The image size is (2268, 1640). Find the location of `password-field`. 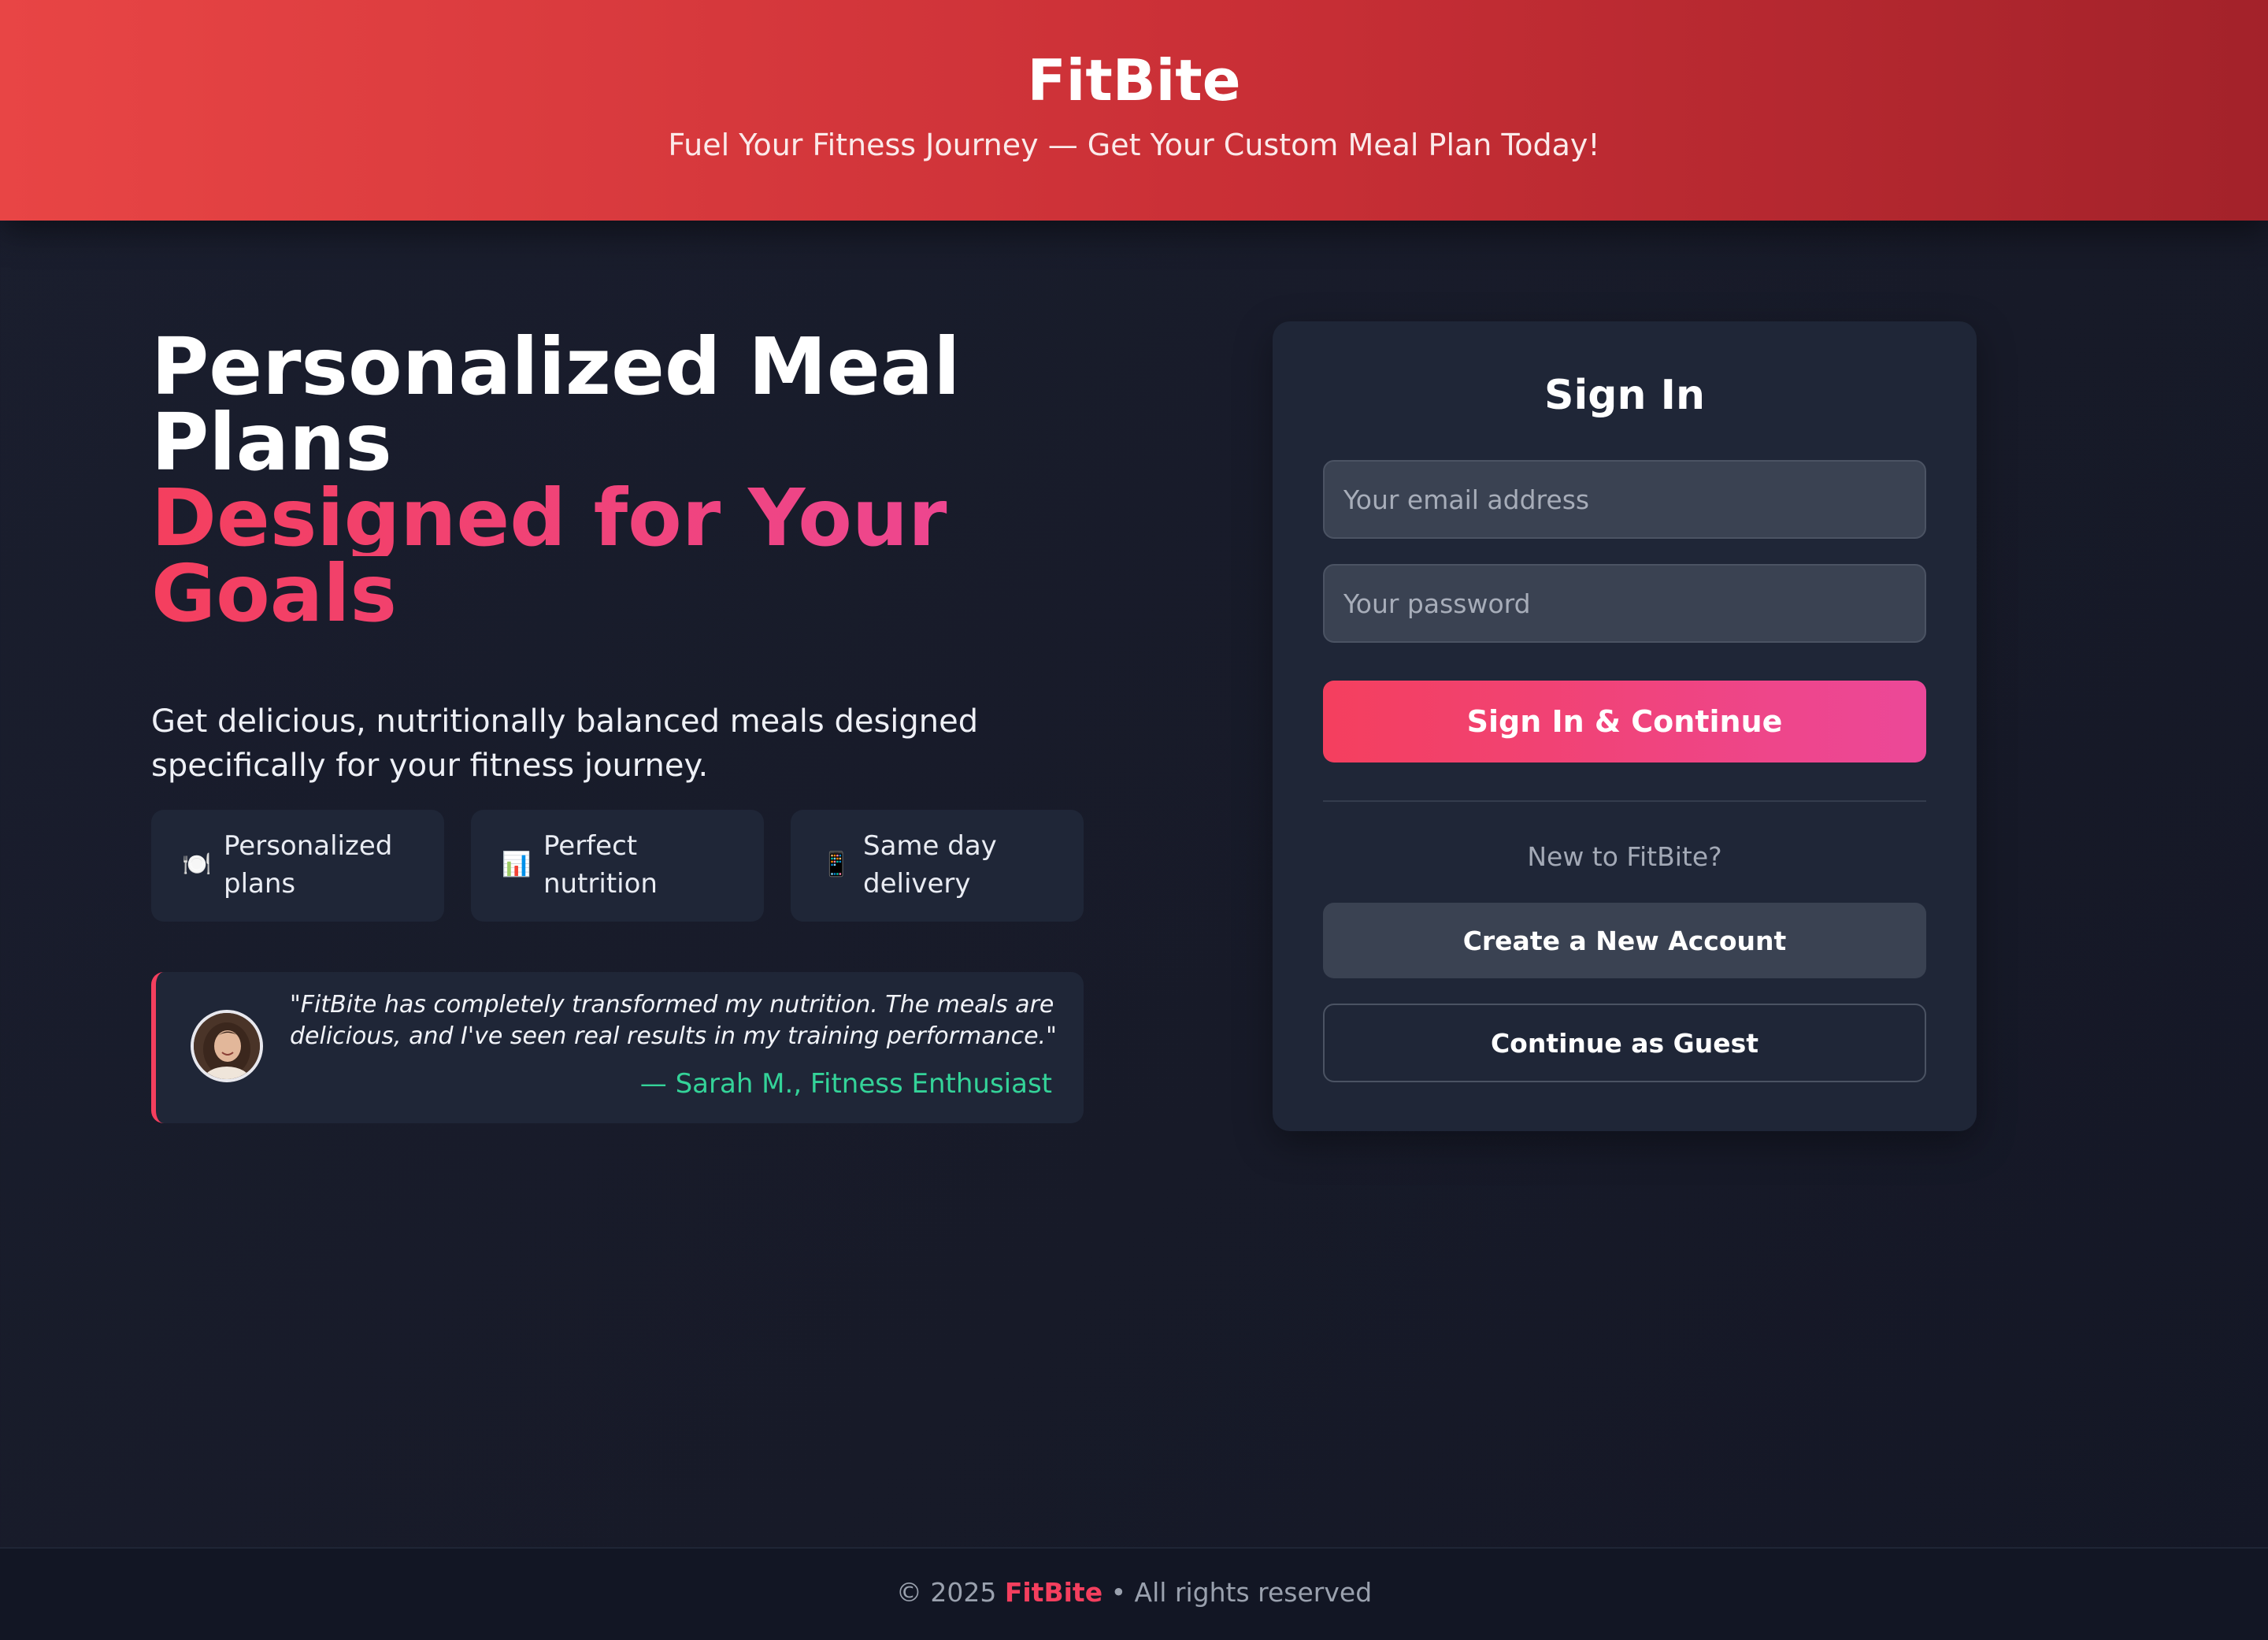

password-field is located at coordinates (1624, 603).